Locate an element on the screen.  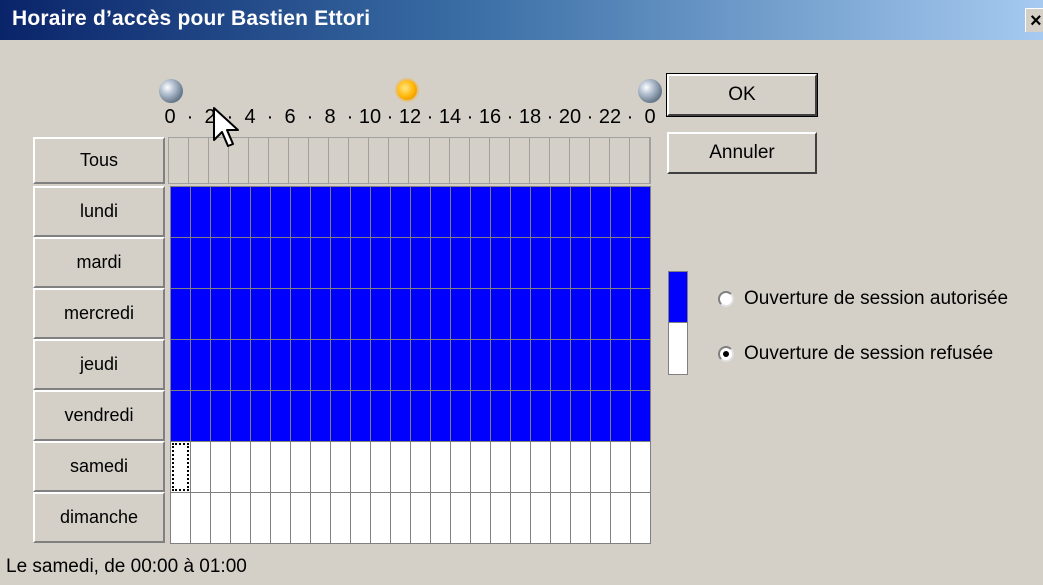
day-row-button: mercredi is located at coordinates (99, 313).